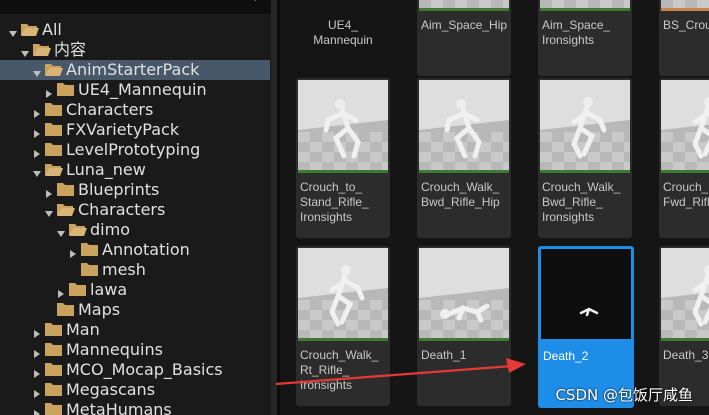  Describe the element at coordinates (135, 50) in the screenshot. I see `tree-item: 内容` at that location.